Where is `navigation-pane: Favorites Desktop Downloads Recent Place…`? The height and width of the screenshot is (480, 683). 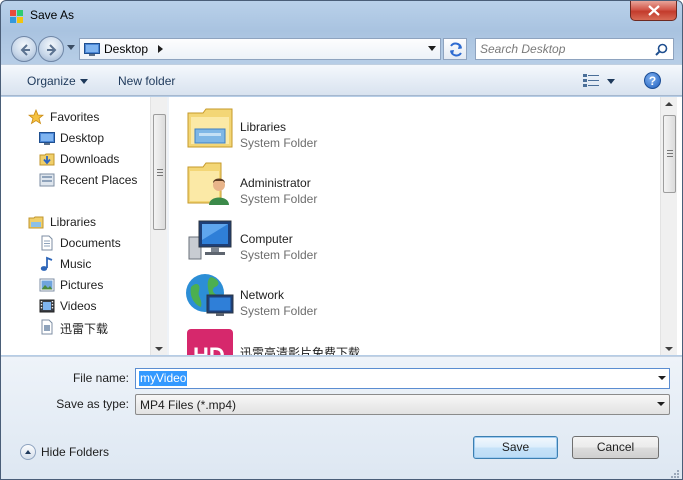
navigation-pane: Favorites Desktop Downloads Recent Place… is located at coordinates (87, 226).